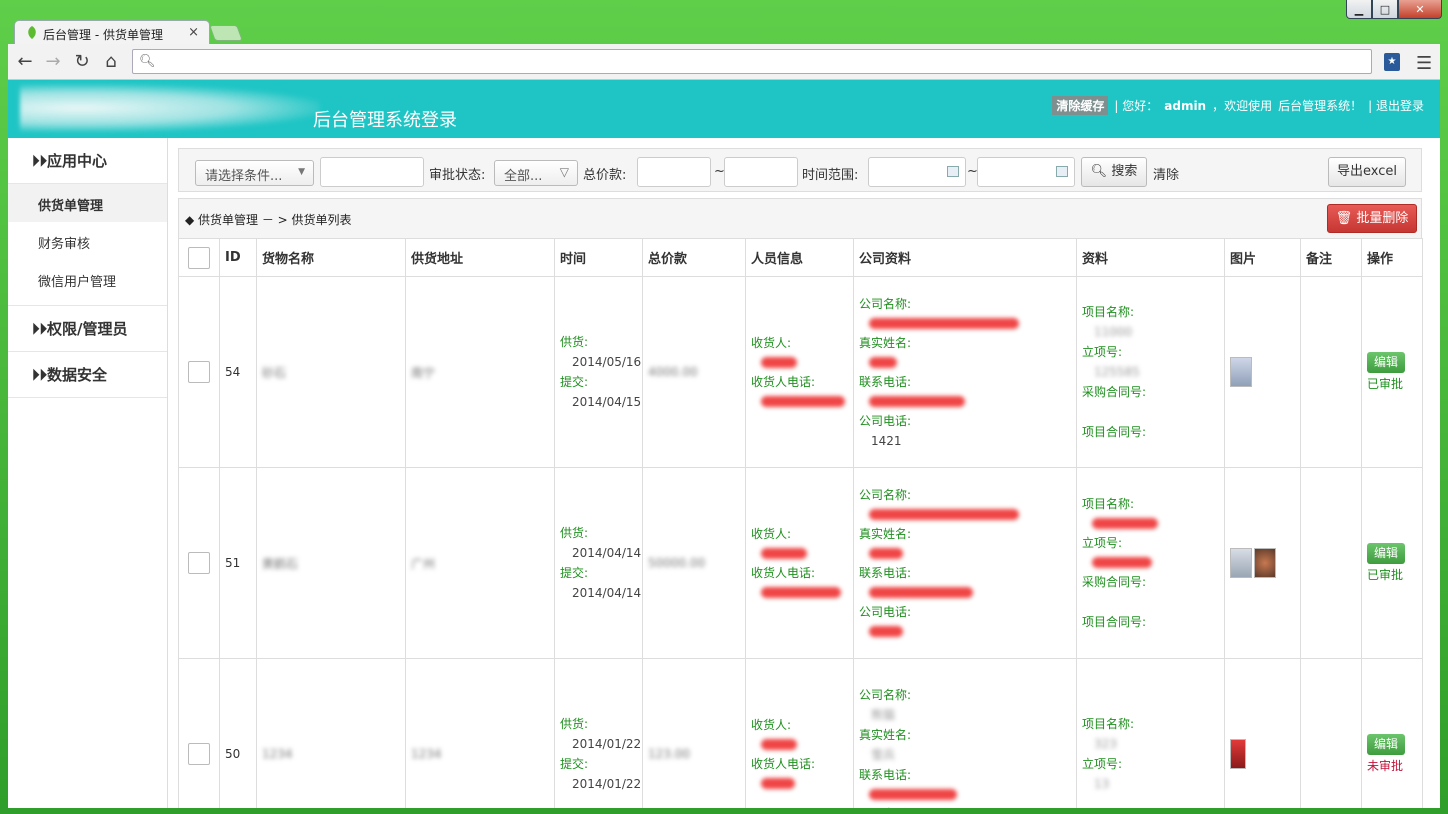 The width and height of the screenshot is (1448, 814). I want to click on total-min-input, so click(674, 172).